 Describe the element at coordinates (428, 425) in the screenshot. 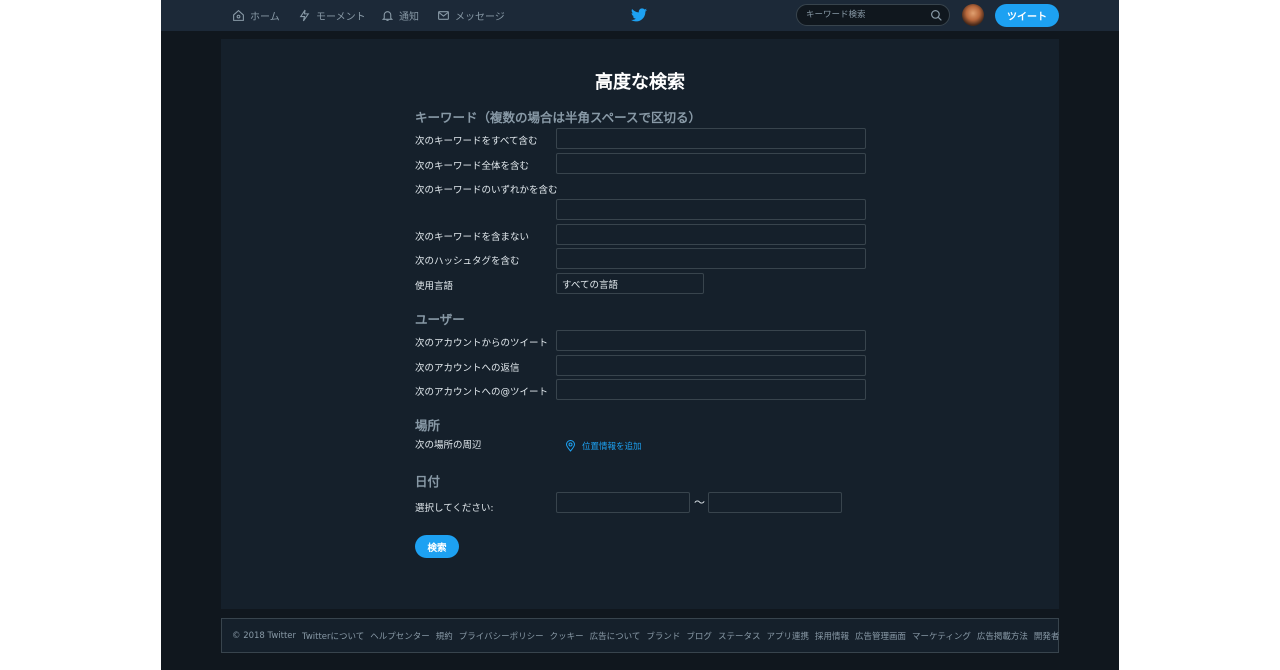

I see `section-title-places: 場所` at that location.